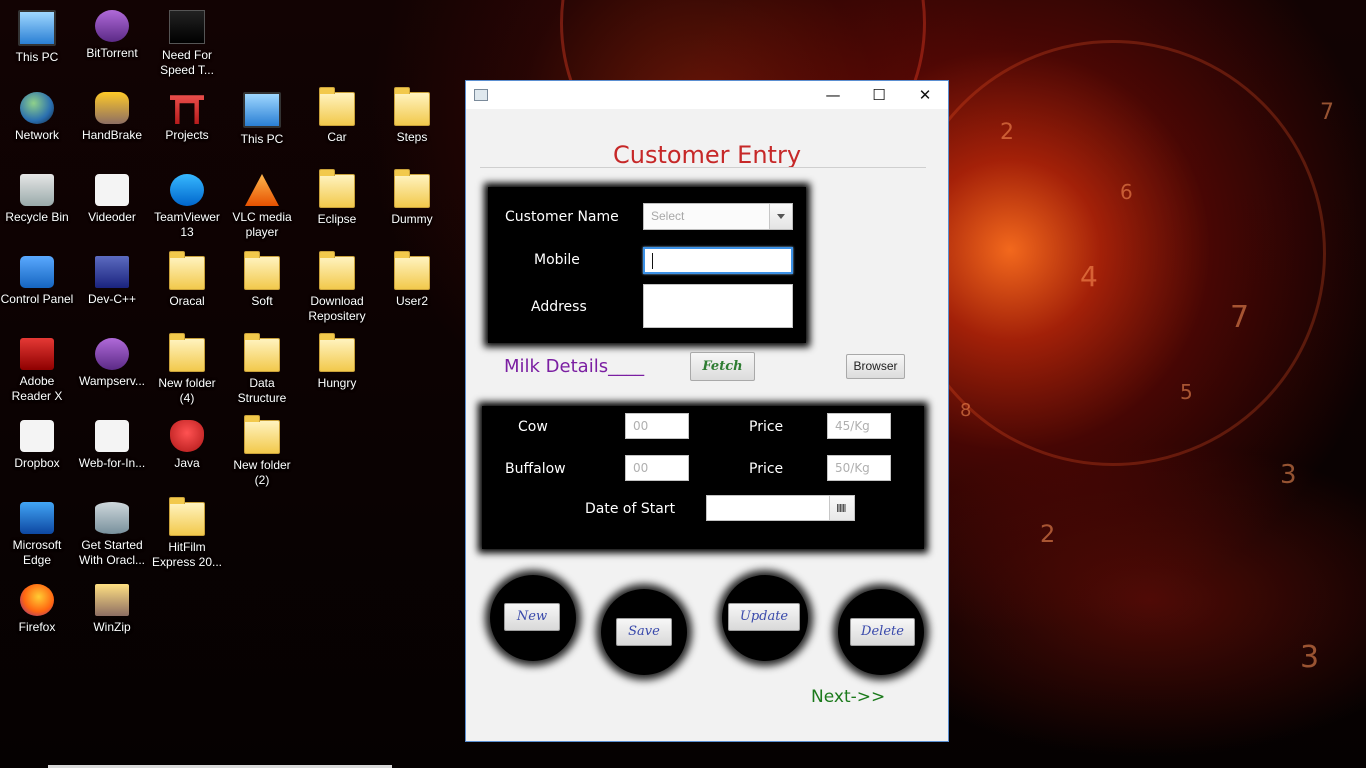 The width and height of the screenshot is (1366, 768). I want to click on desktop-icon: BitTorrent, so click(112, 32).